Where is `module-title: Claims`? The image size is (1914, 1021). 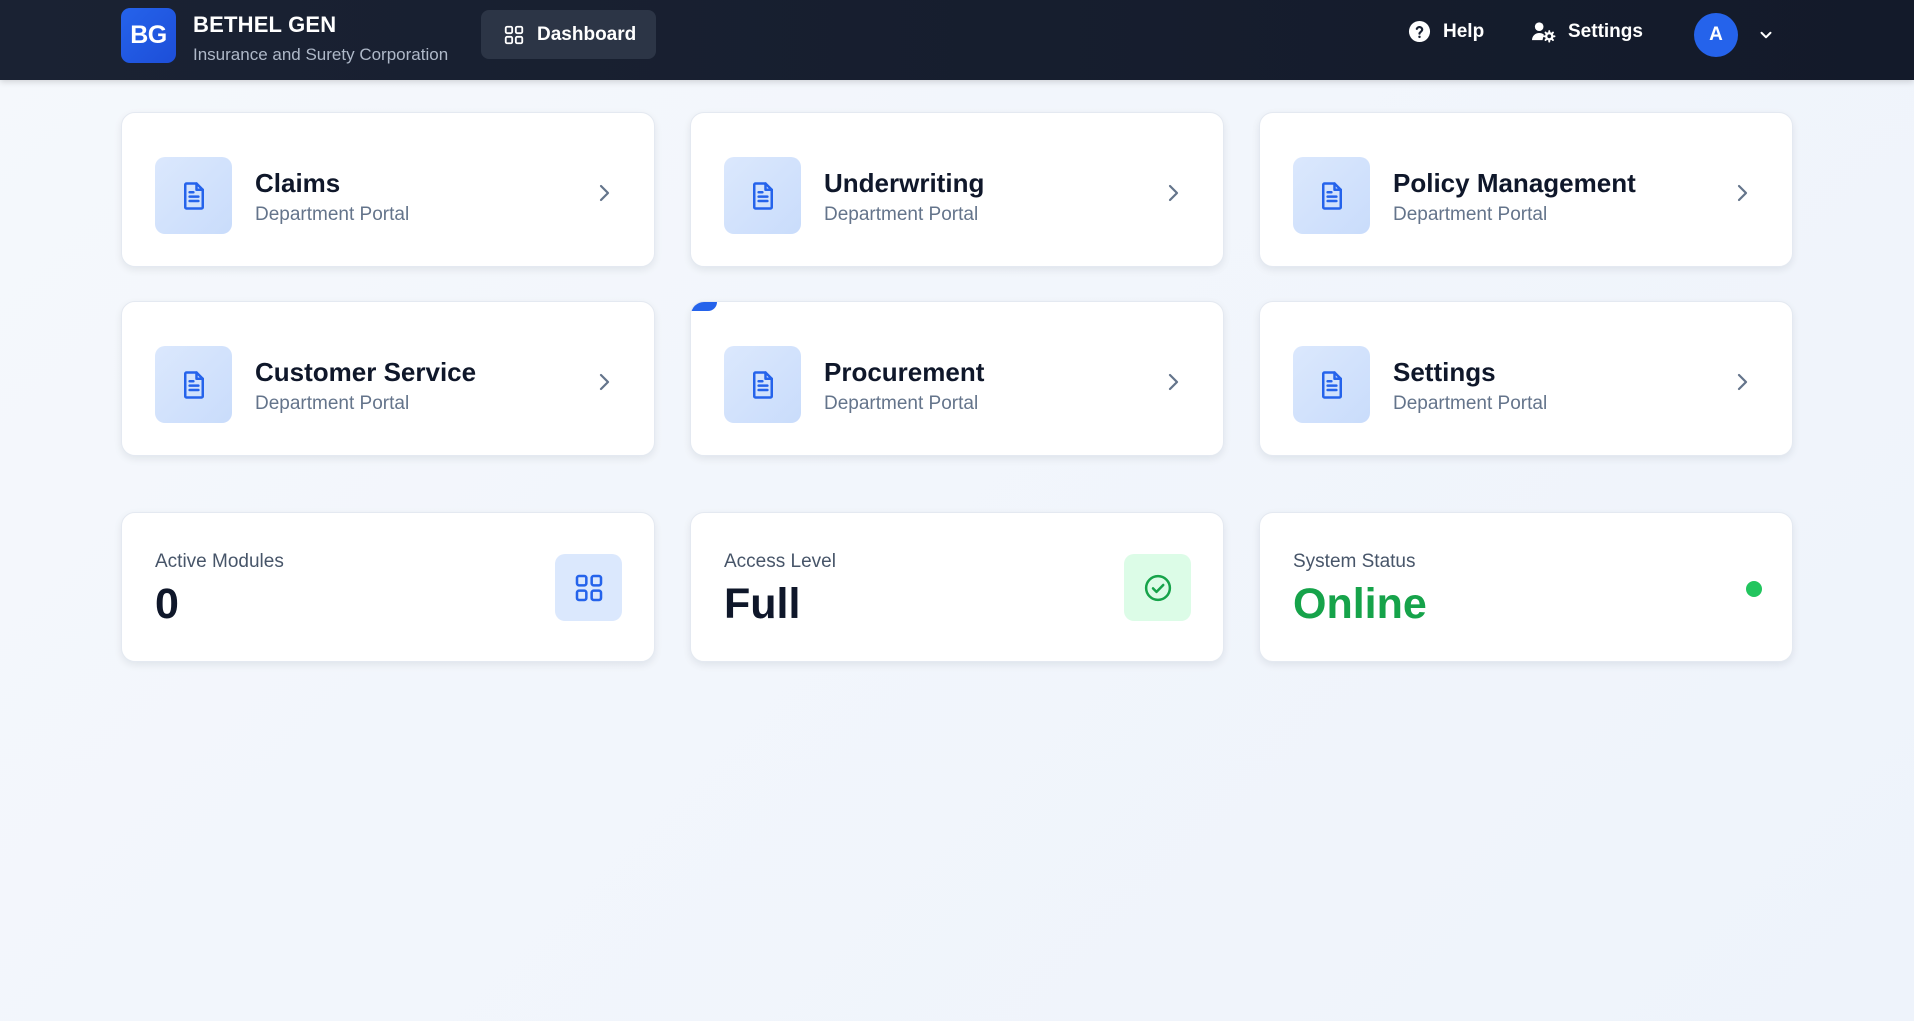
module-title: Claims is located at coordinates (298, 183).